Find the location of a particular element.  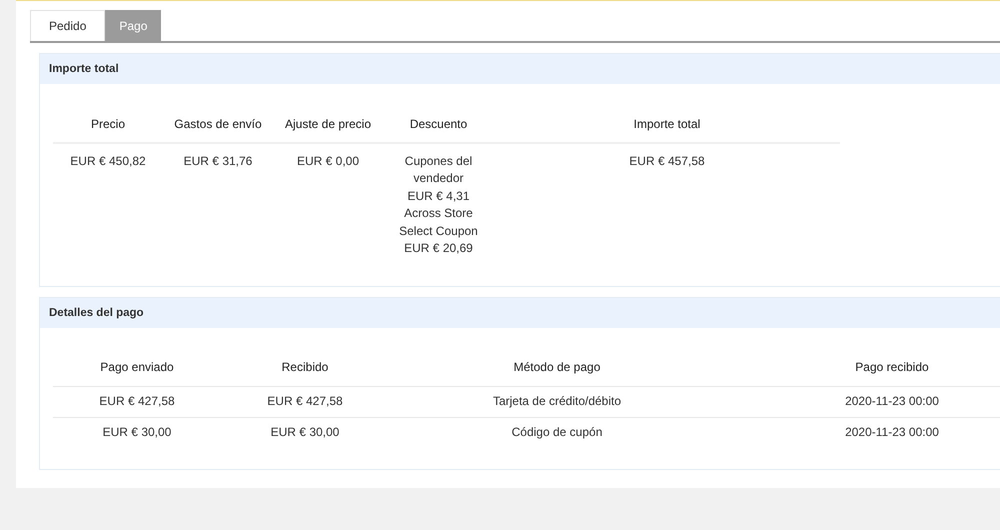

table-cell: Código de cupón is located at coordinates (557, 432).